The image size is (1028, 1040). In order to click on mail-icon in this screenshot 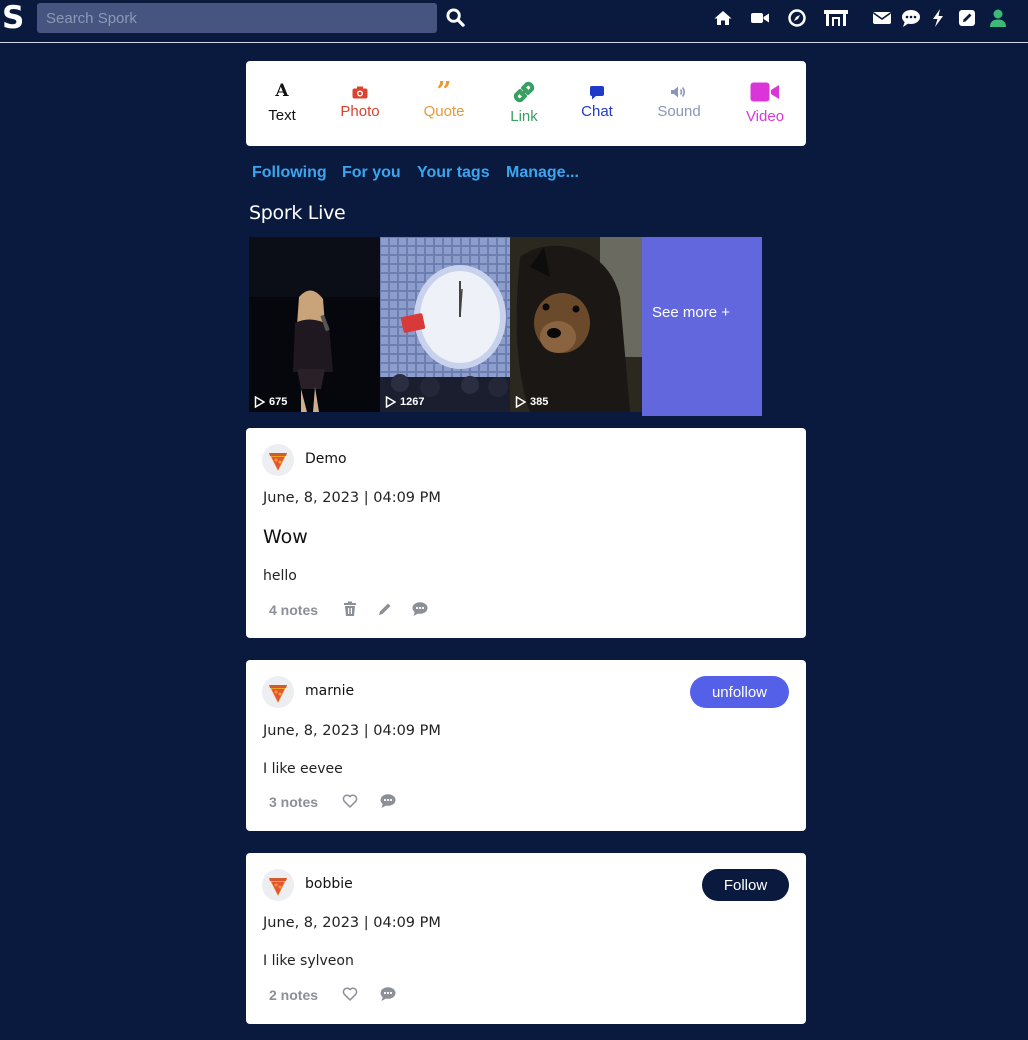, I will do `click(882, 18)`.